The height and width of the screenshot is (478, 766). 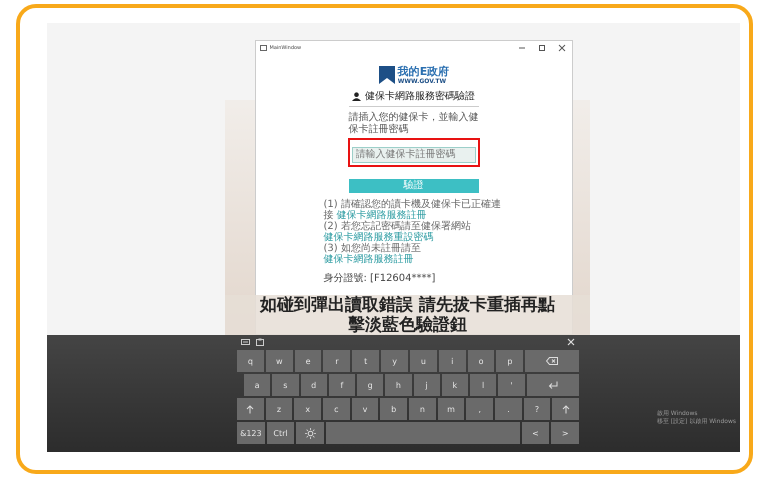 What do you see at coordinates (336, 361) in the screenshot?
I see `key: r` at bounding box center [336, 361].